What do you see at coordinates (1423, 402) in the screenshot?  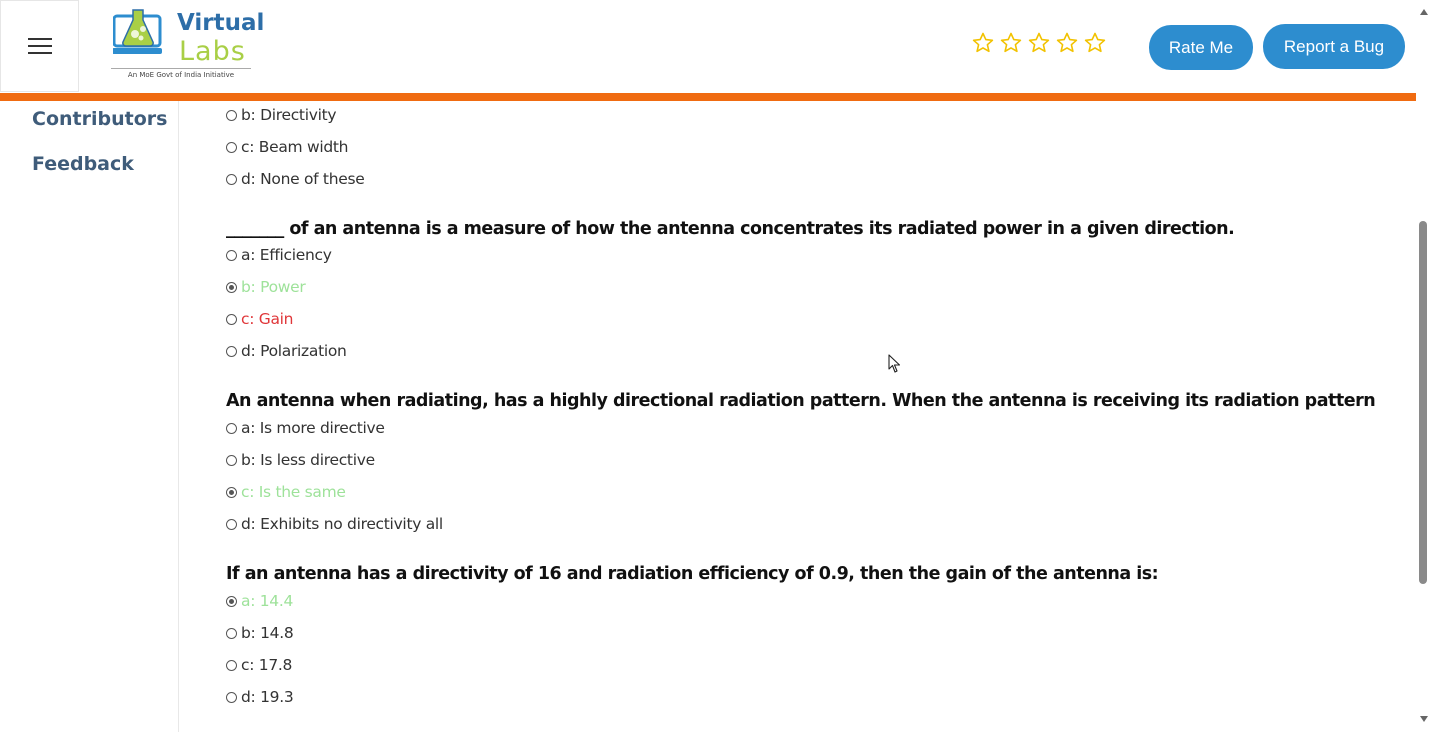 I see `scroll-thumb` at bounding box center [1423, 402].